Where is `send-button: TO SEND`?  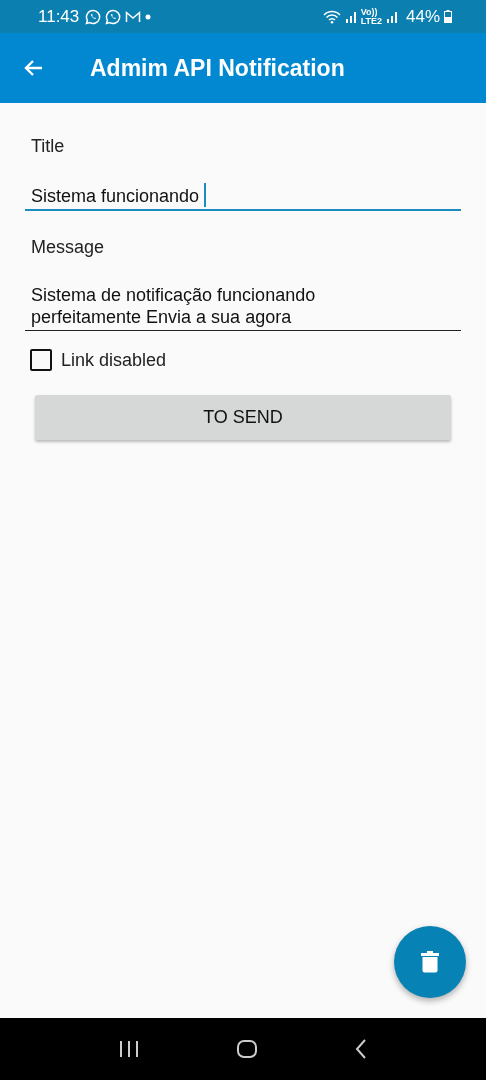 send-button: TO SEND is located at coordinates (243, 417).